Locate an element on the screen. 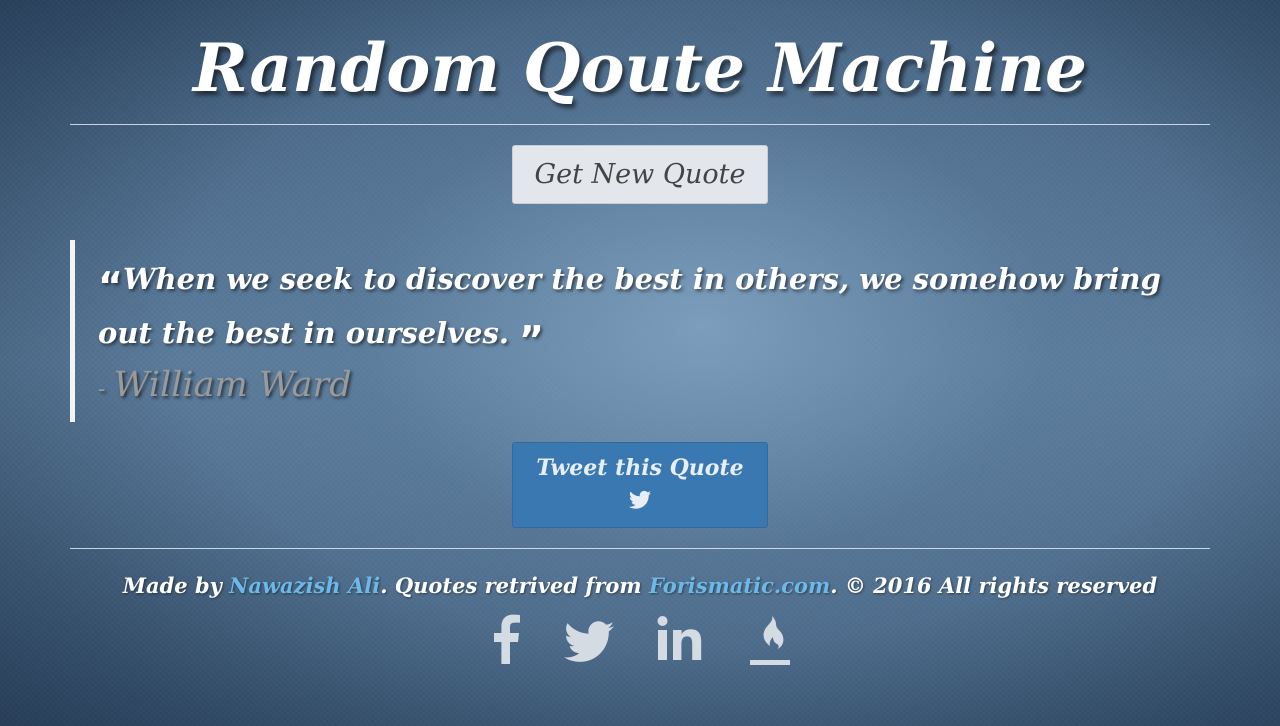 Image resolution: width=1280 pixels, height=726 pixels. twitter-social-icon is located at coordinates (589, 640).